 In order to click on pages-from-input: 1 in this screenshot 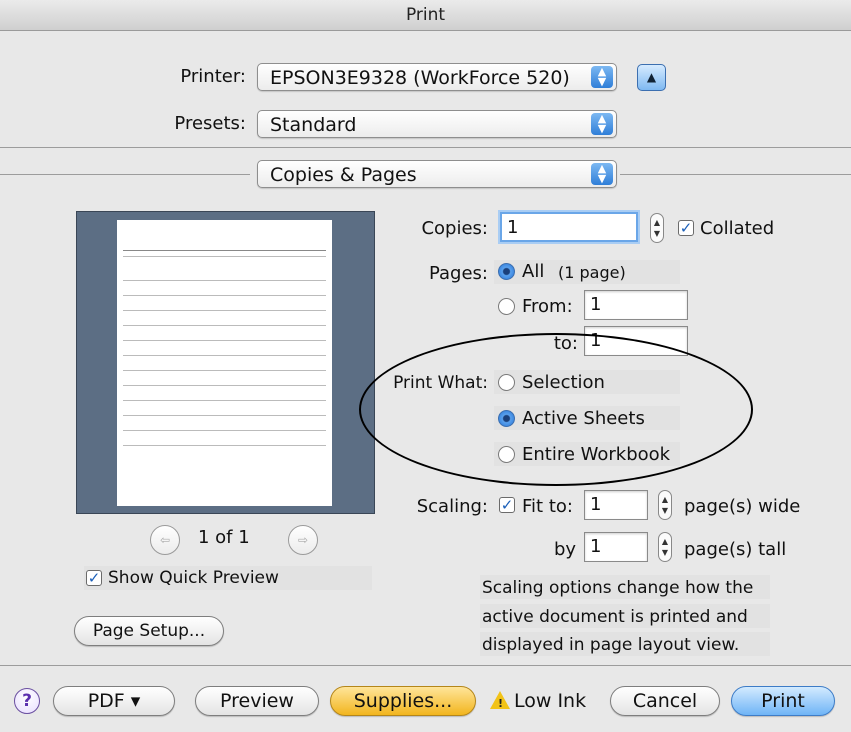, I will do `click(636, 305)`.